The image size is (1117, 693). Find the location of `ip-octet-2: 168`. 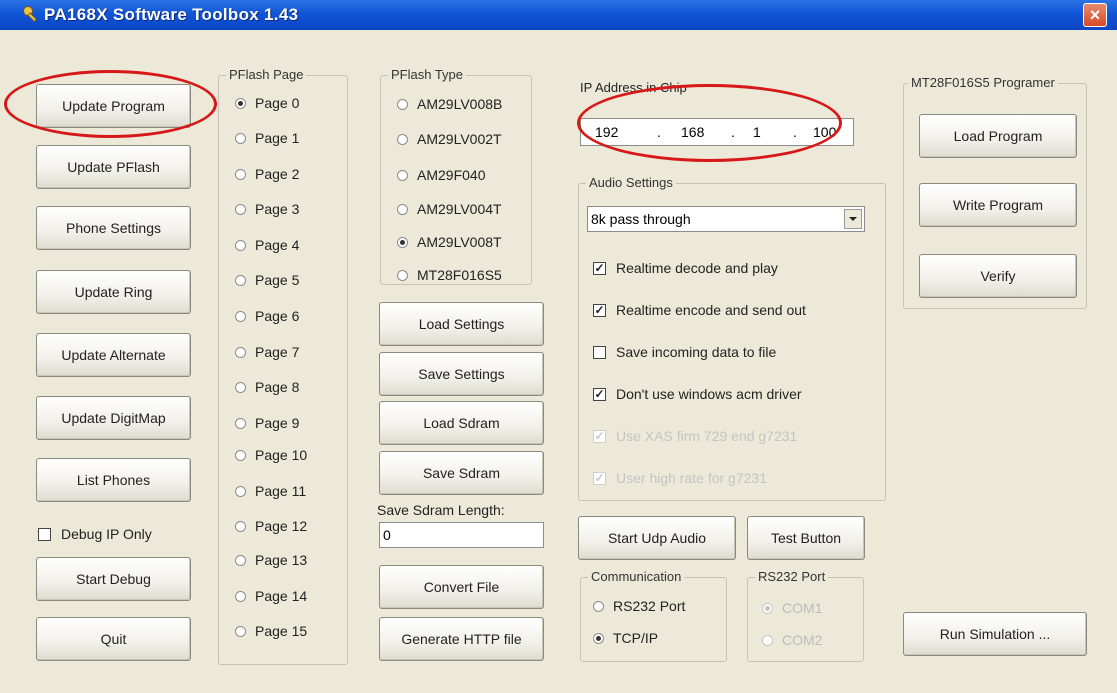

ip-octet-2: 168 is located at coordinates (692, 132).